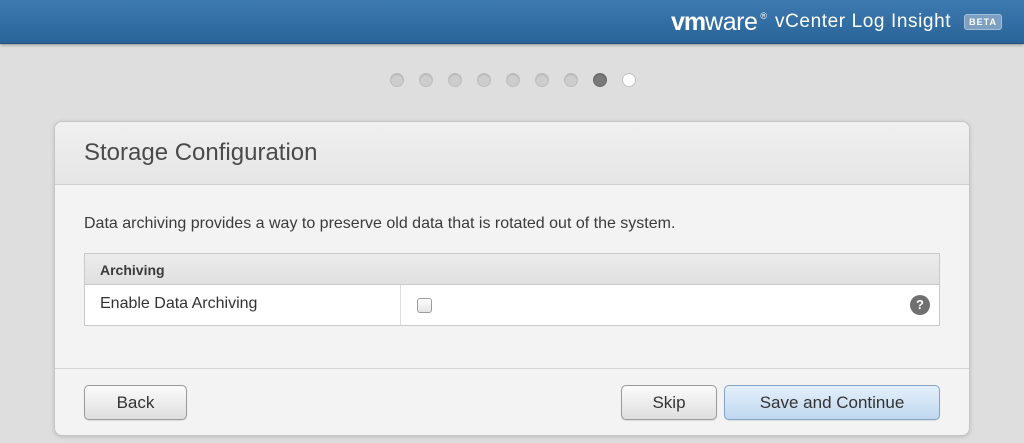 This screenshot has height=443, width=1024. What do you see at coordinates (863, 21) in the screenshot?
I see `product-name: vCenter Log Insight` at bounding box center [863, 21].